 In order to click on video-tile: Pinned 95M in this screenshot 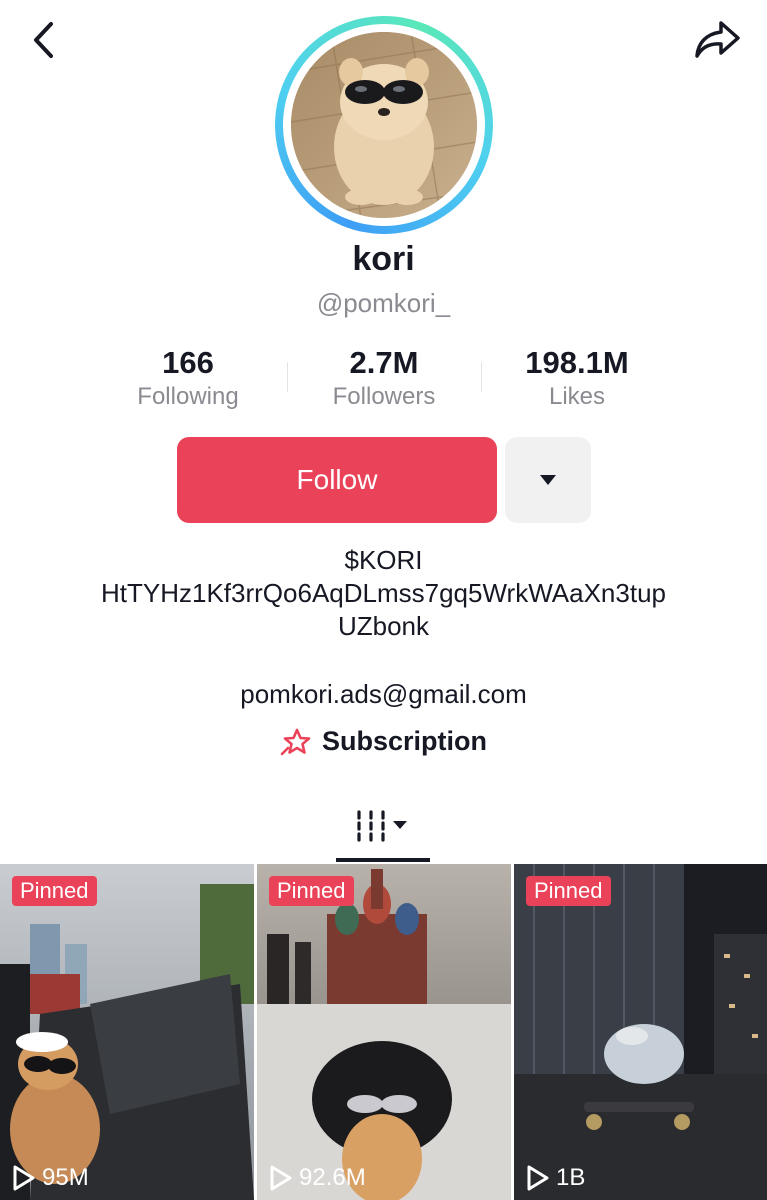, I will do `click(127, 1032)`.